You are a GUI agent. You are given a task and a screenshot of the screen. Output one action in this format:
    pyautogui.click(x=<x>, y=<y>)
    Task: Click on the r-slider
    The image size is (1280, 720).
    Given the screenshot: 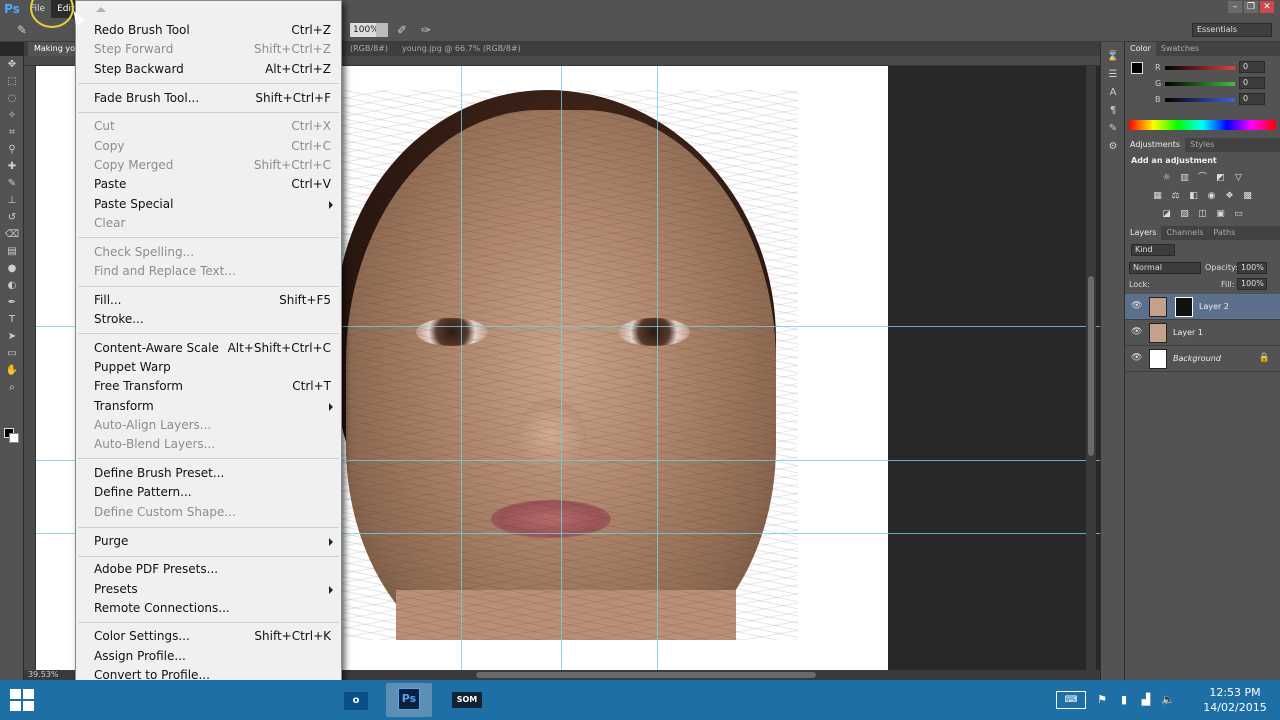 What is the action you would take?
    pyautogui.click(x=1200, y=68)
    